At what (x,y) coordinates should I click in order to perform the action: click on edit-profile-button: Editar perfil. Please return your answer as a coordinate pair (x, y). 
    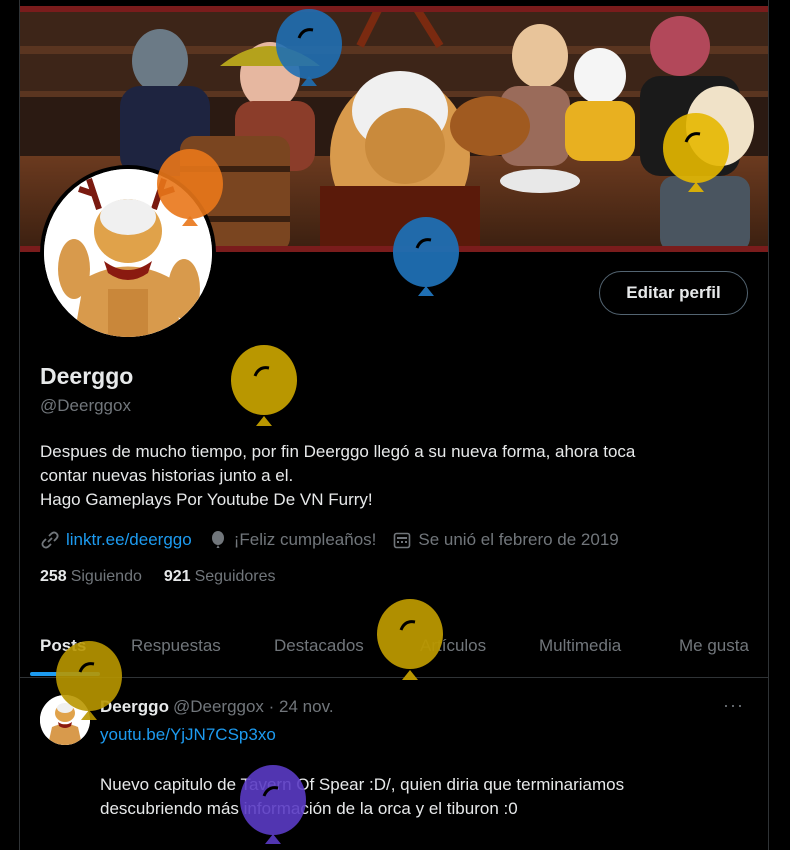
    Looking at the image, I should click on (673, 293).